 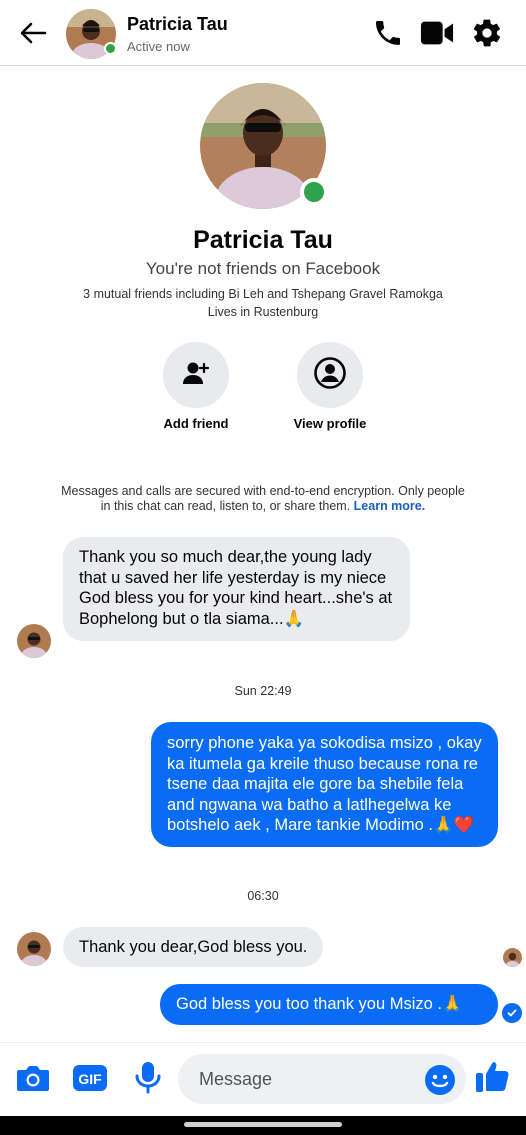 What do you see at coordinates (512, 1013) in the screenshot?
I see `sent-check-icon` at bounding box center [512, 1013].